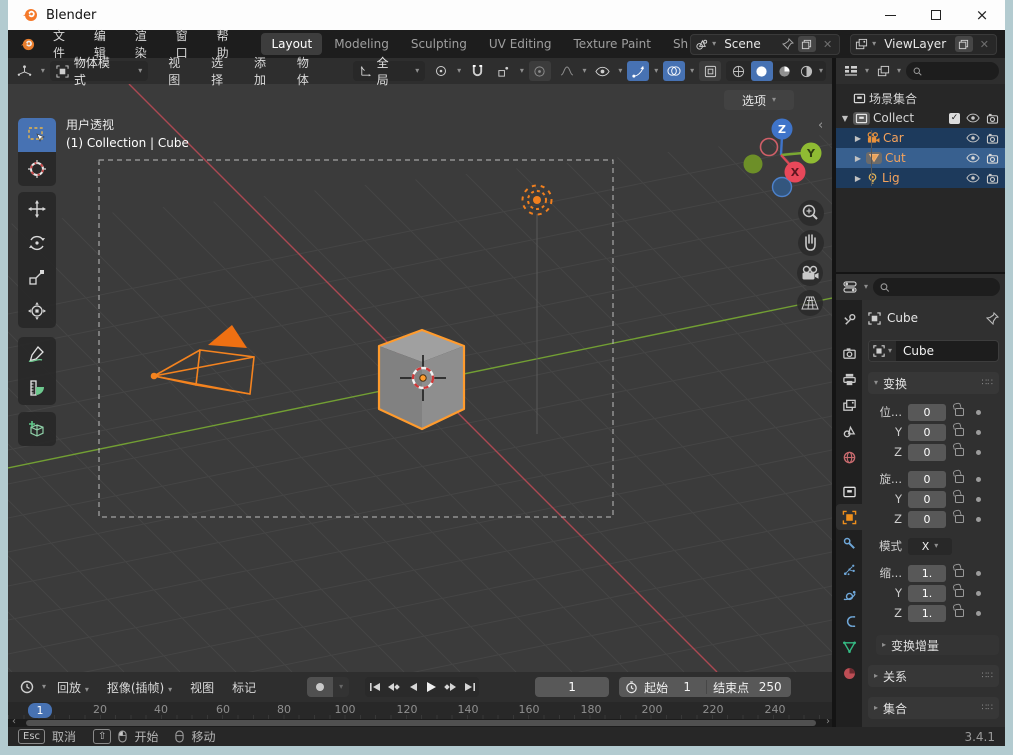 The image size is (1013, 755). What do you see at coordinates (450, 687) in the screenshot?
I see `next-keyframe-button` at bounding box center [450, 687].